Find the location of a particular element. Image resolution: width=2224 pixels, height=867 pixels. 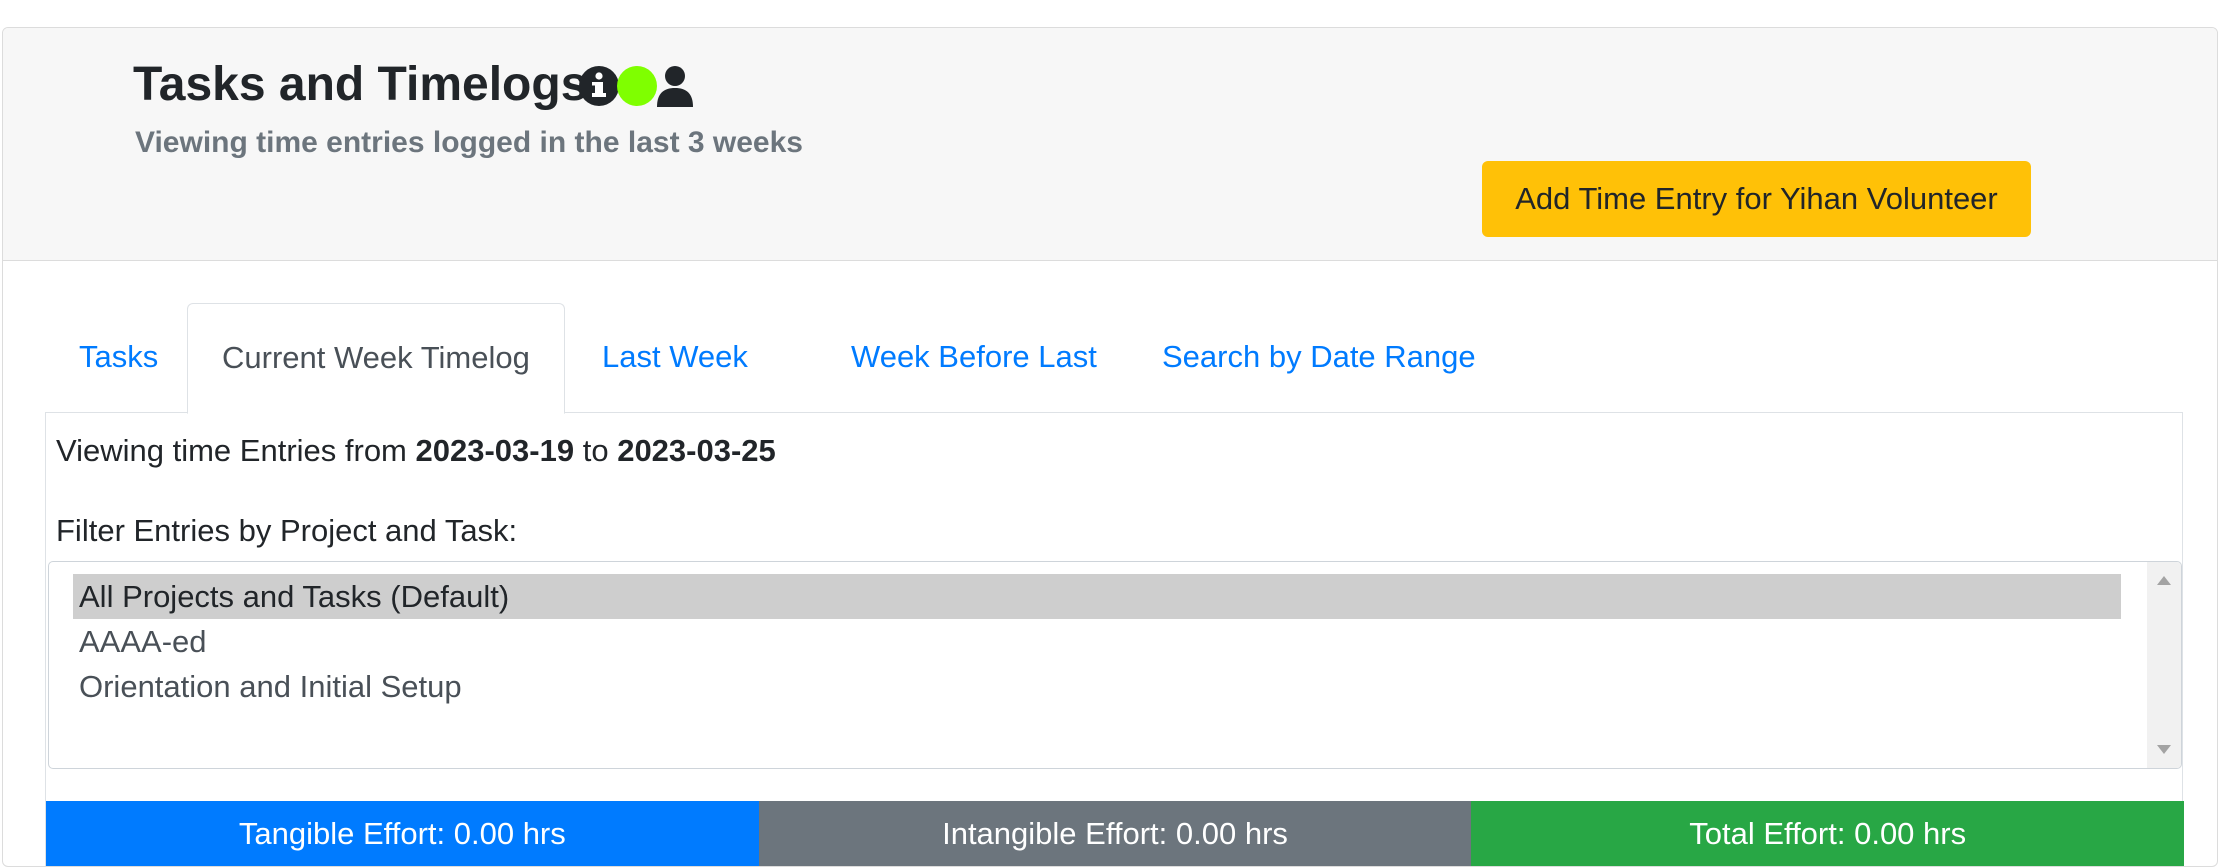

title-icons is located at coordinates (635, 86).